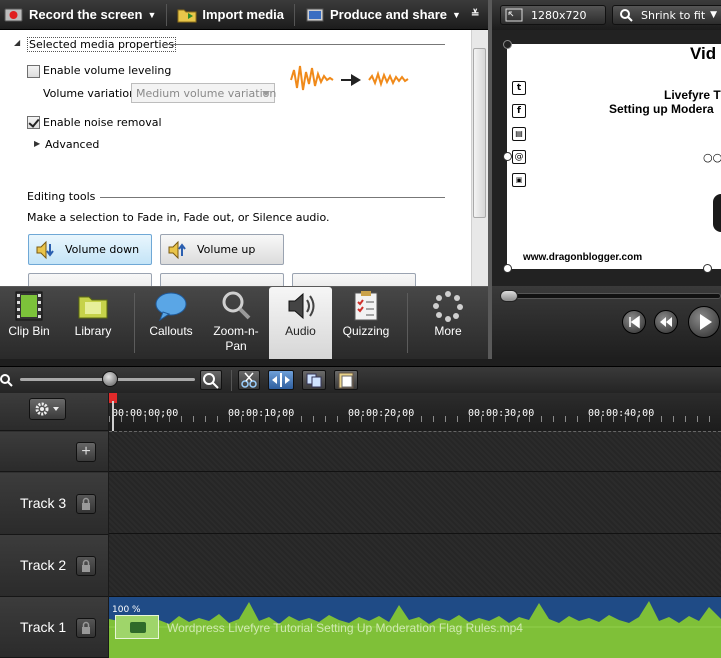  I want to click on double-chevron-icon: ≚, so click(475, 14).